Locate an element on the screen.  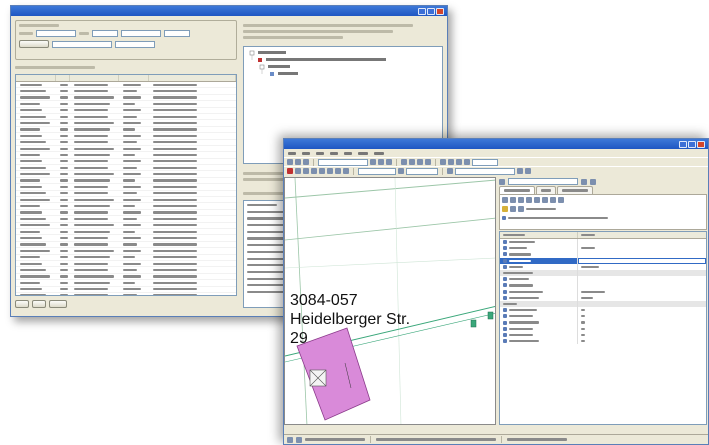
list-item is located at coordinates (126, 294).